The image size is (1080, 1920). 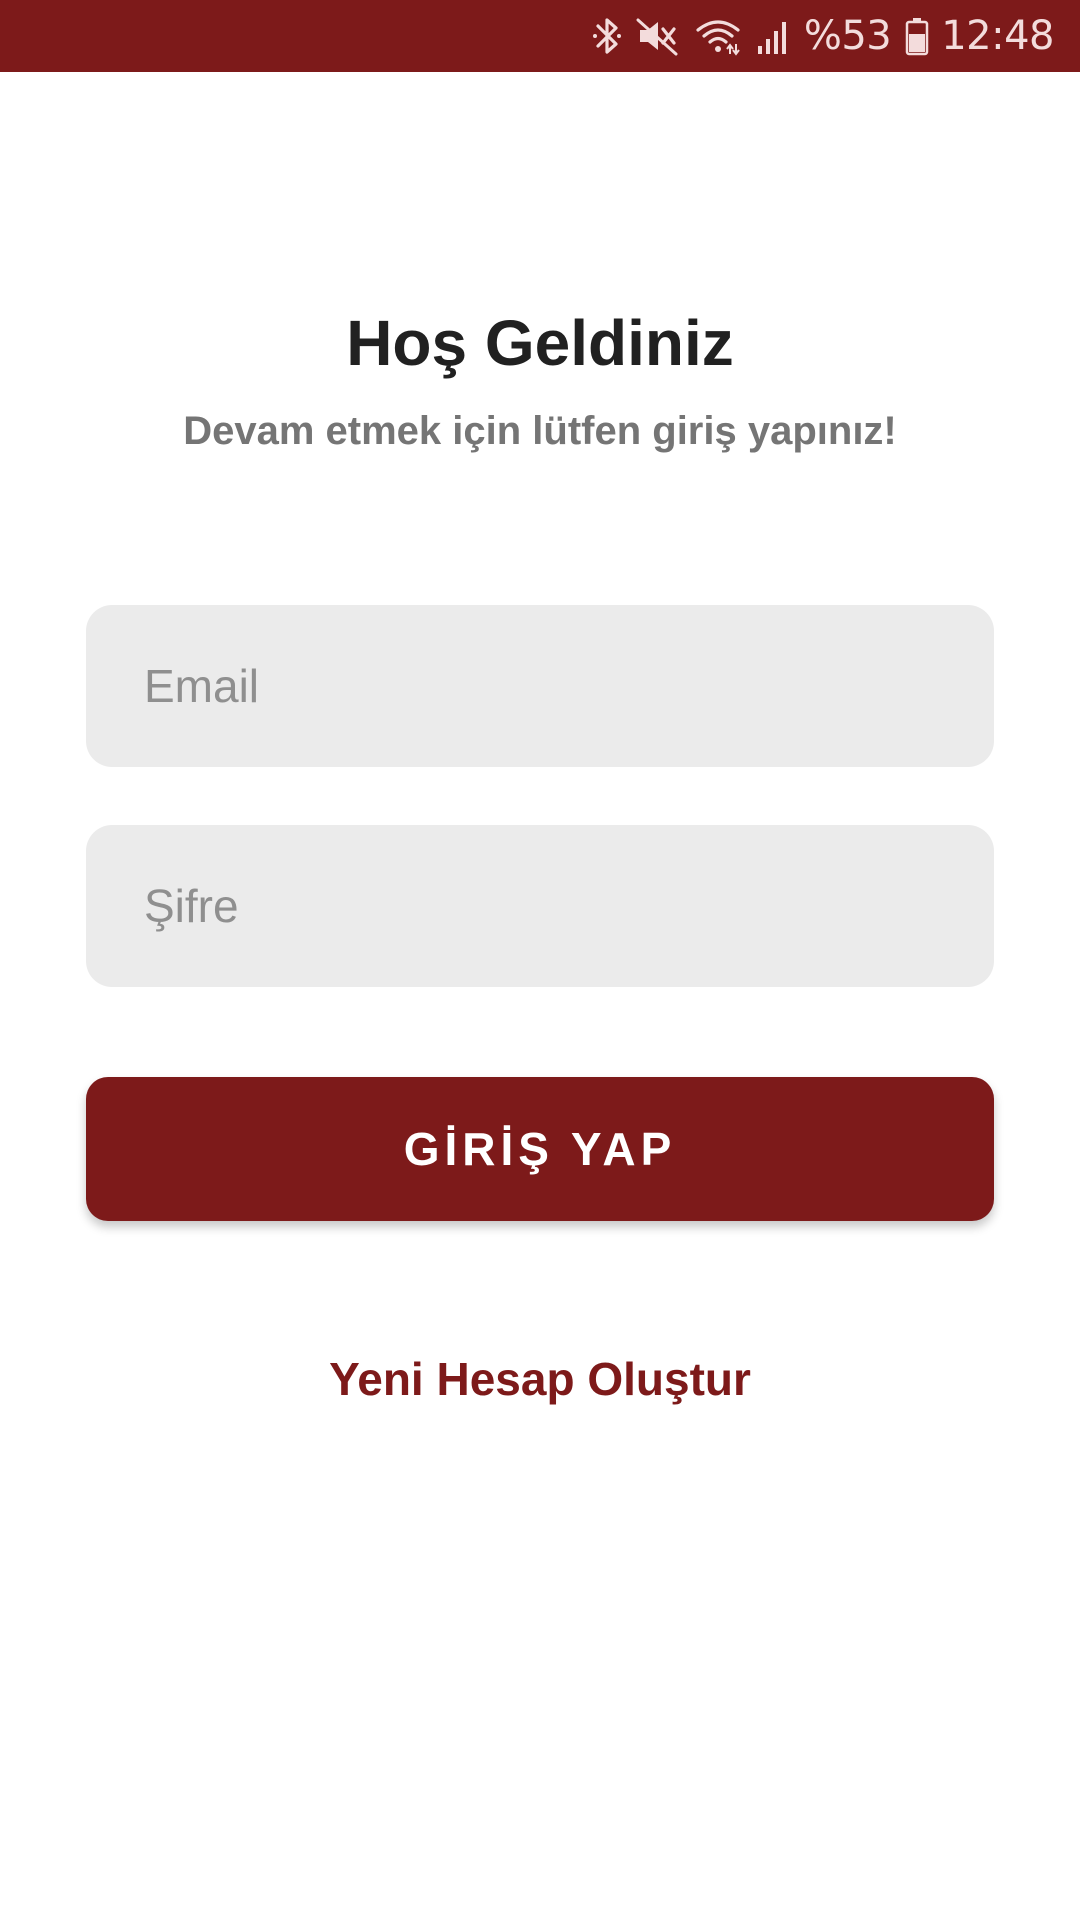 What do you see at coordinates (569, 906) in the screenshot?
I see `password-input` at bounding box center [569, 906].